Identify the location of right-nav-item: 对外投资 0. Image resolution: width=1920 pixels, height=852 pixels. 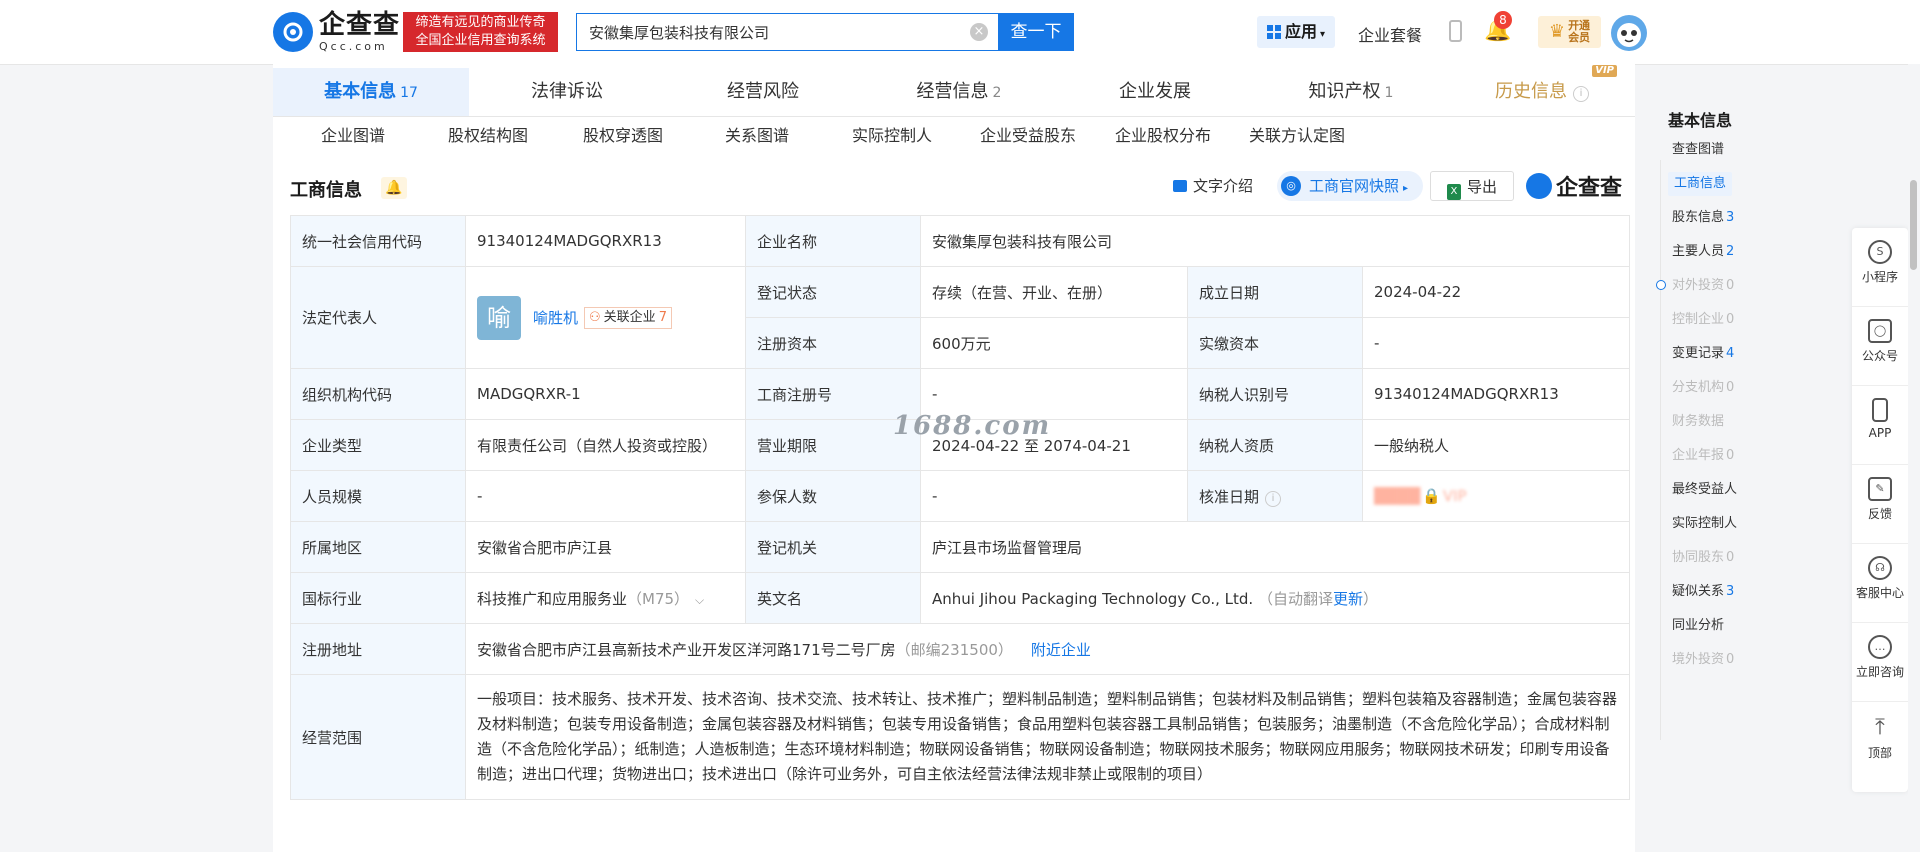
(1703, 286).